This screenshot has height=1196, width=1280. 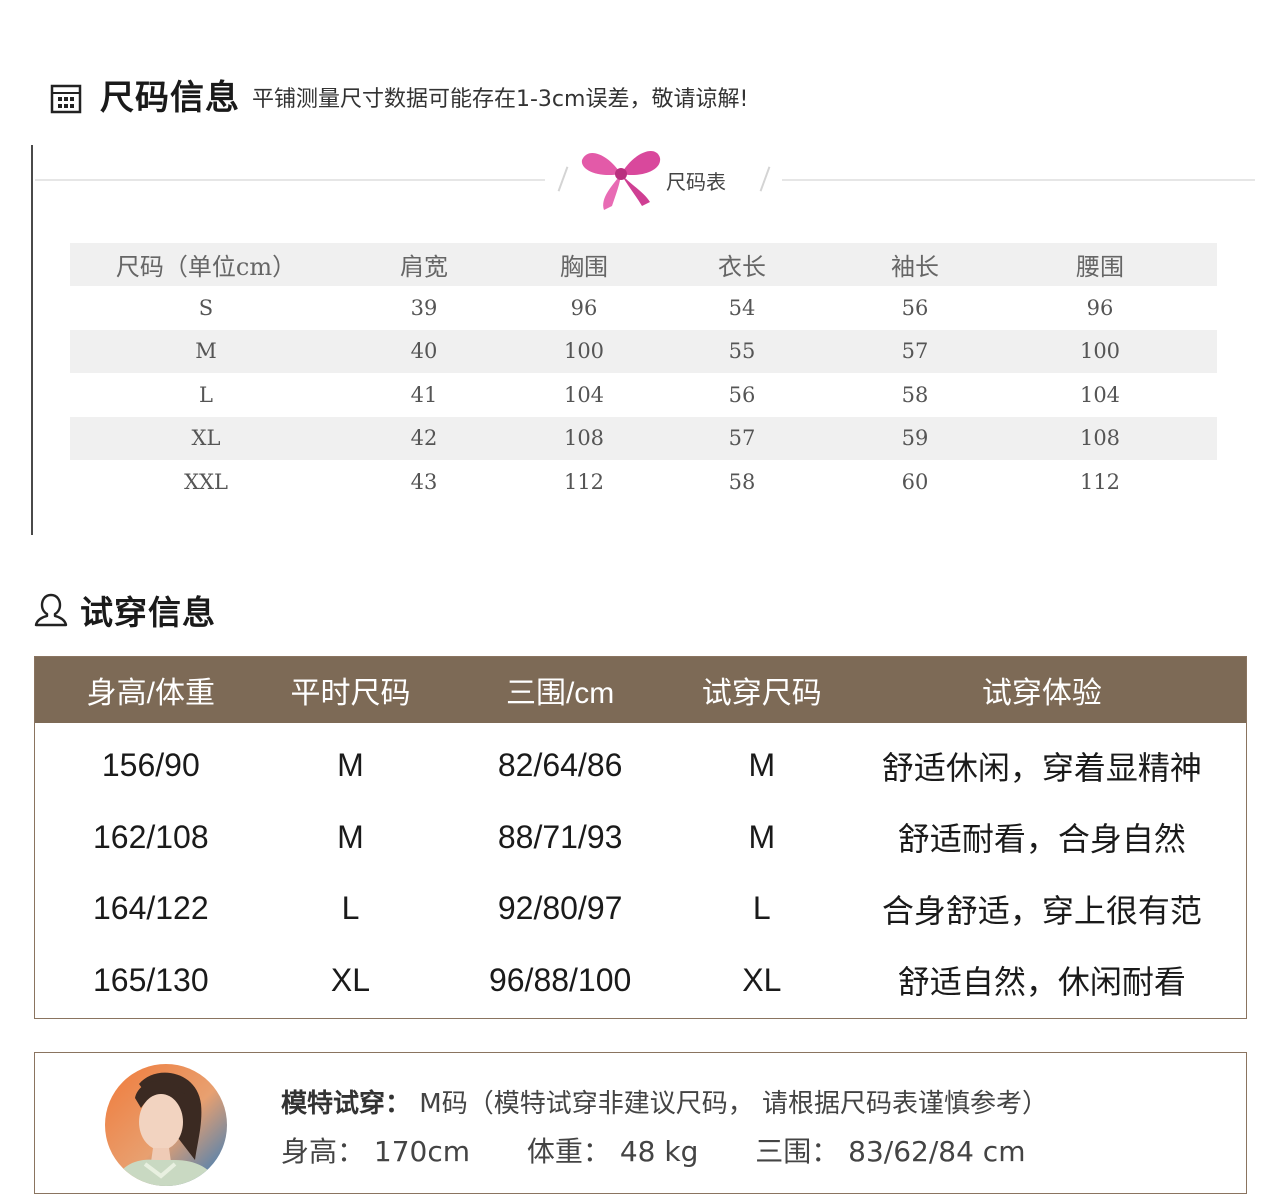 What do you see at coordinates (643, 395) in the screenshot?
I see `table-row: L 41 104 56 58 104` at bounding box center [643, 395].